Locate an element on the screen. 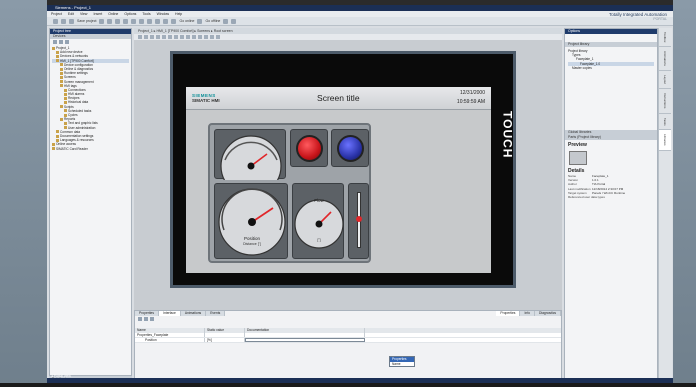 This screenshot has width=696, height=387. sidetab-instructions: Instructions is located at coordinates (665, 101).